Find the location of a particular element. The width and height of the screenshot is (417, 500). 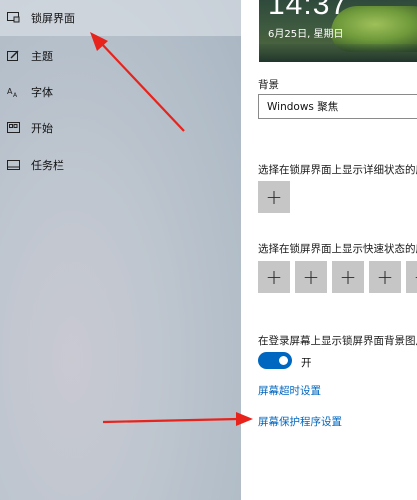

start-icon is located at coordinates (13, 128).